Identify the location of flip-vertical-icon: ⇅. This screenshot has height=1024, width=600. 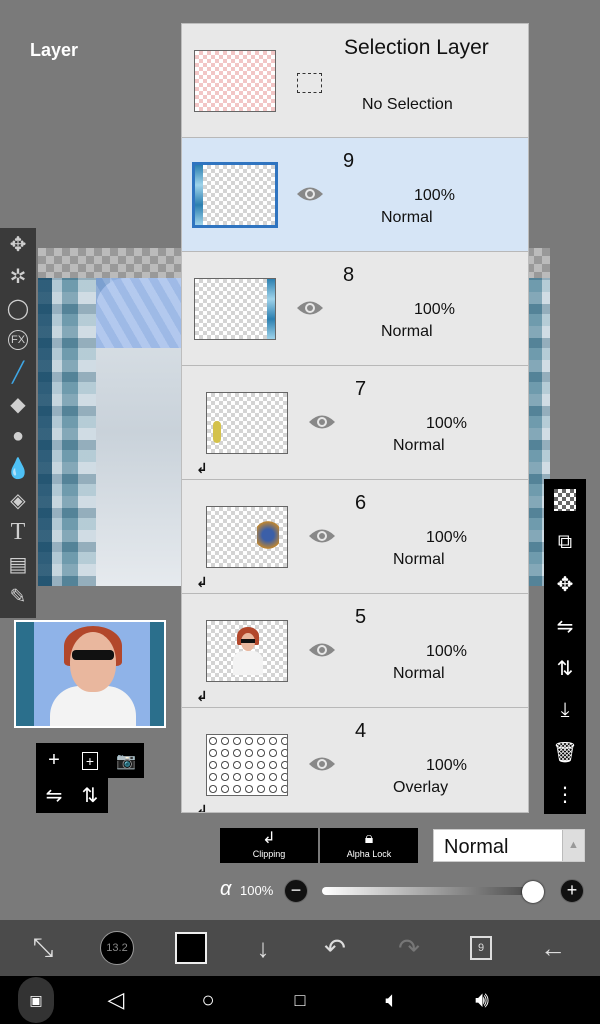
(565, 668).